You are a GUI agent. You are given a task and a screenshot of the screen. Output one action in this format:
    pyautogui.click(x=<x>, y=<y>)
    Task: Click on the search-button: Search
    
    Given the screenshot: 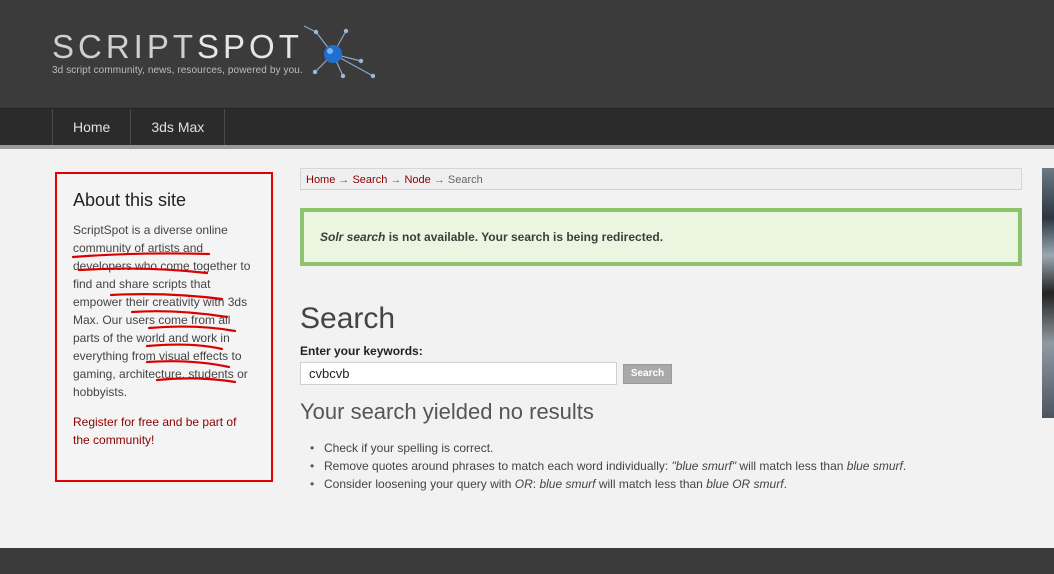 What is the action you would take?
    pyautogui.click(x=647, y=373)
    